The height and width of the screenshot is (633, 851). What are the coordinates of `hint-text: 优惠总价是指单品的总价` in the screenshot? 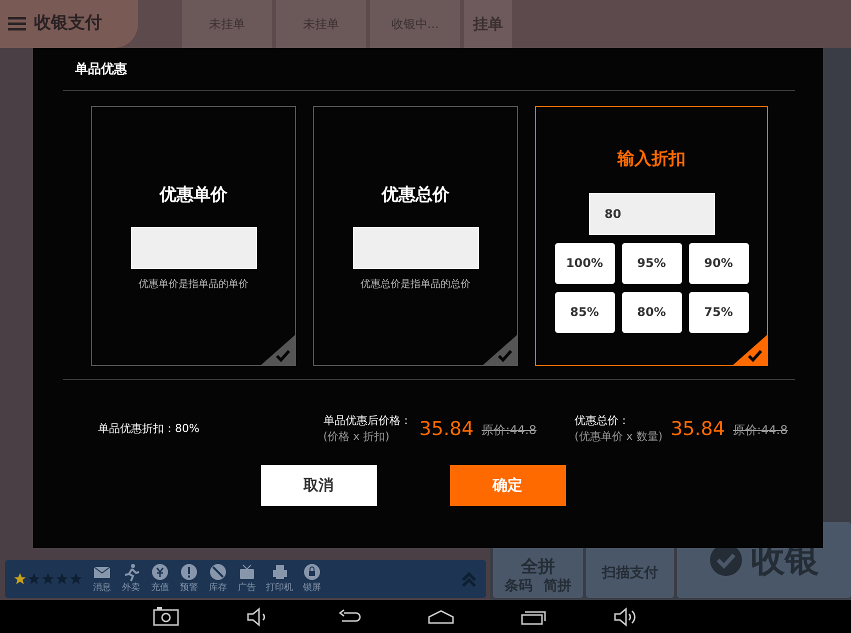 It's located at (415, 285).